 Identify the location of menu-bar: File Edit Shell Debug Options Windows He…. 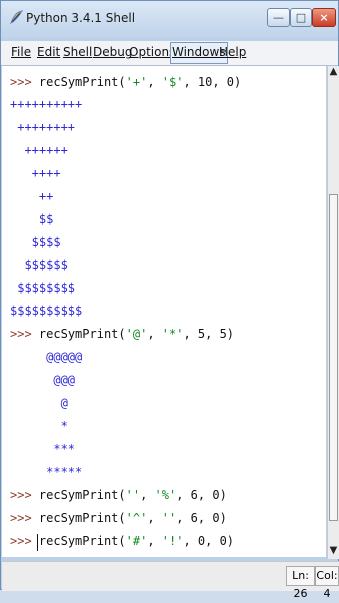
(169, 53).